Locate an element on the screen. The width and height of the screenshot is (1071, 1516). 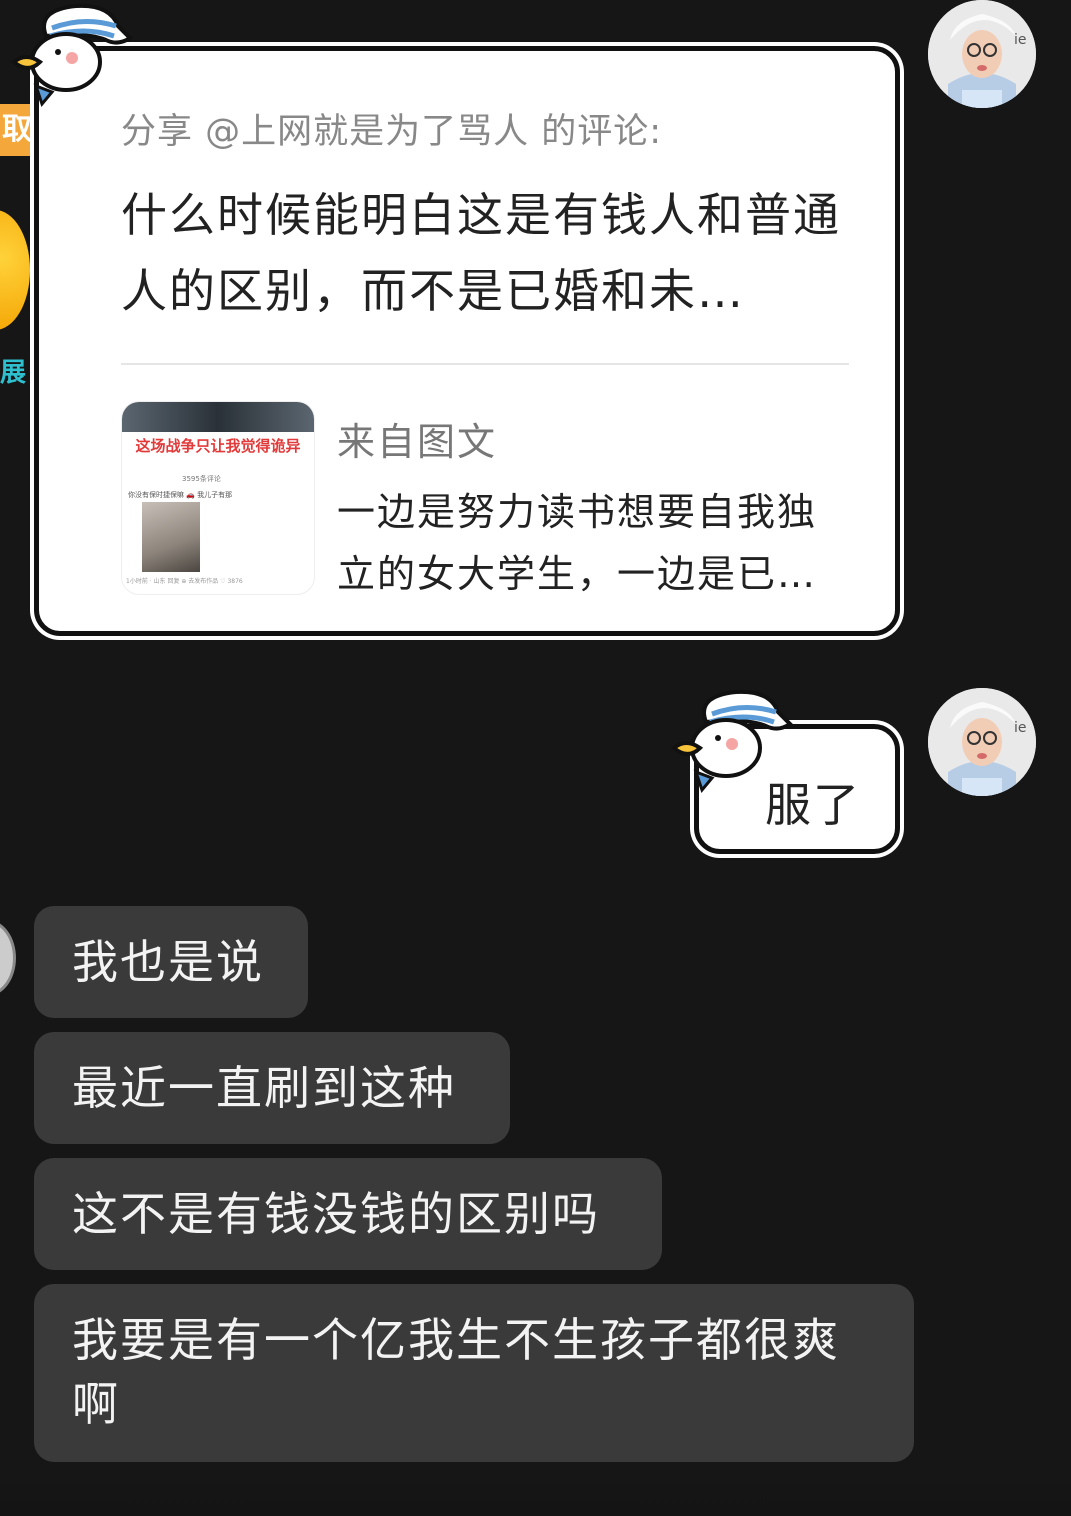
thumbnail-header-image is located at coordinates (218, 417).